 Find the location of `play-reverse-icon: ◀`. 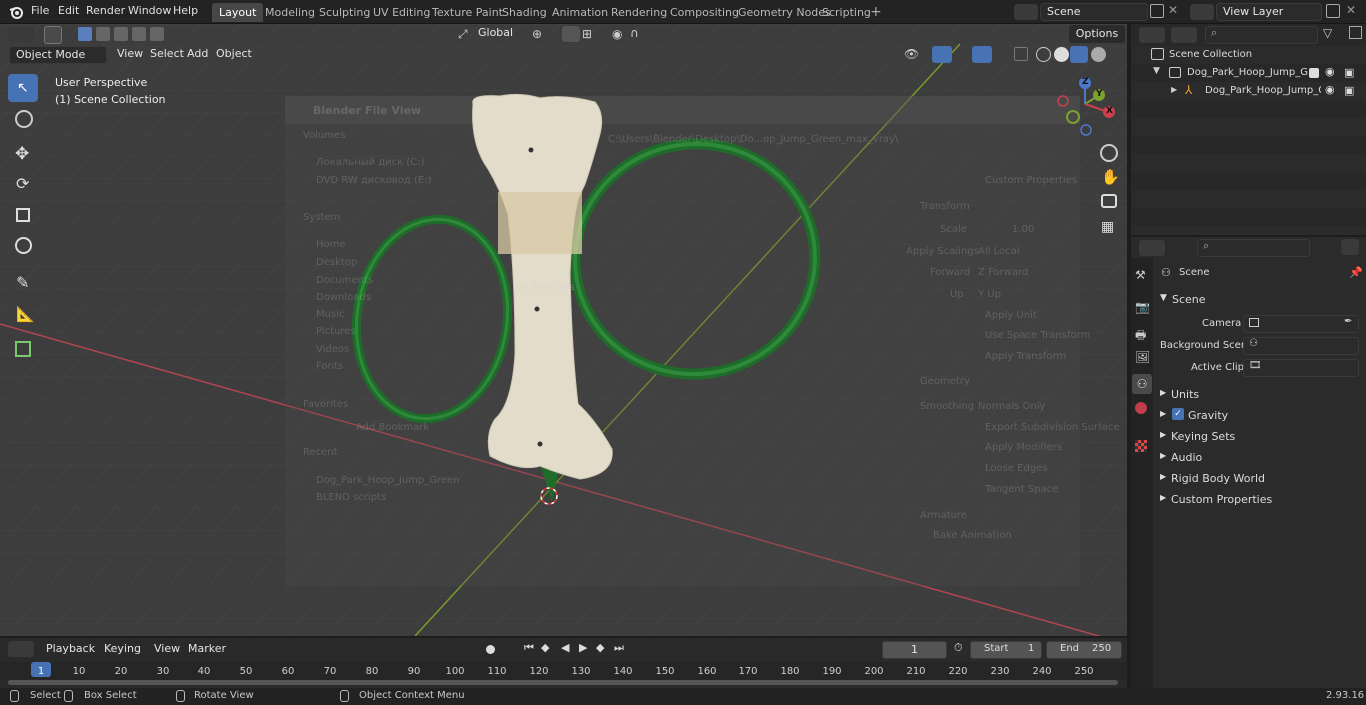

play-reverse-icon: ◀ is located at coordinates (565, 647).